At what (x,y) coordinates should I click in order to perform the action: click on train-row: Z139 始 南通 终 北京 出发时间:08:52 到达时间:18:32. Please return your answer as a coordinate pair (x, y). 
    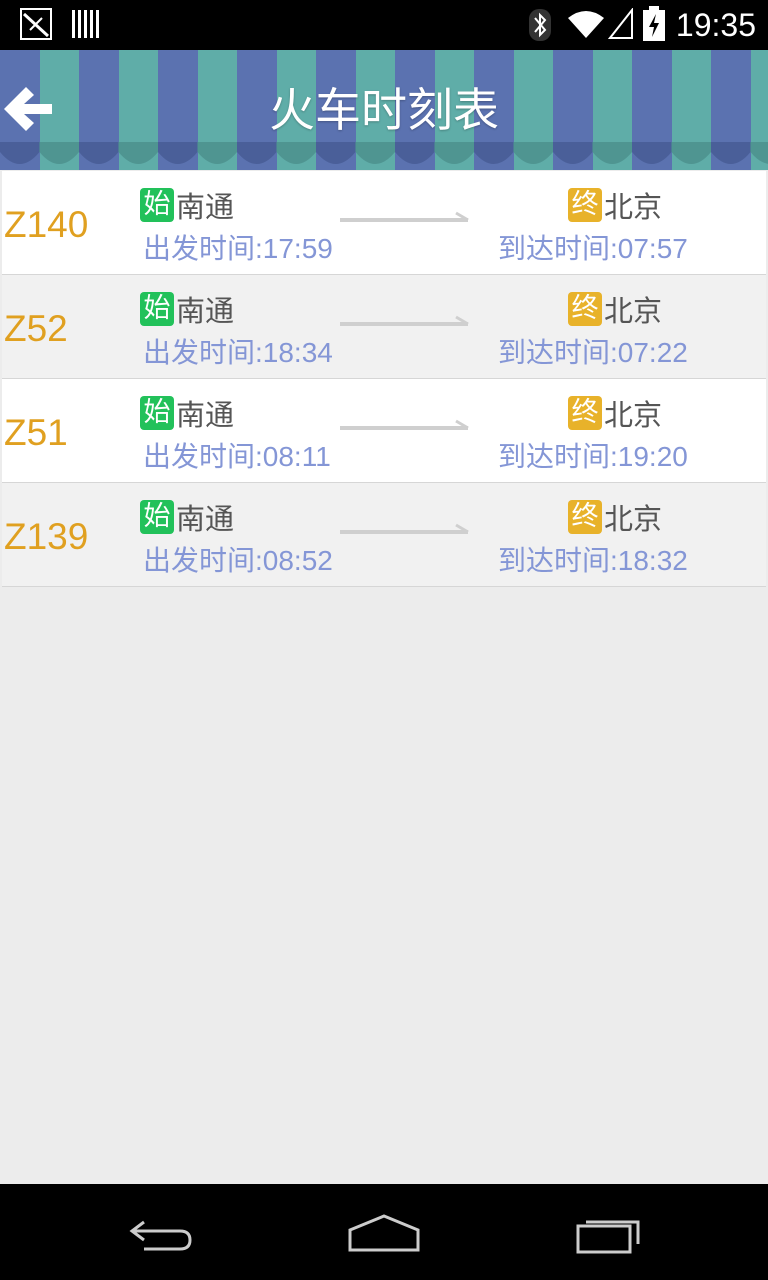
    Looking at the image, I should click on (384, 535).